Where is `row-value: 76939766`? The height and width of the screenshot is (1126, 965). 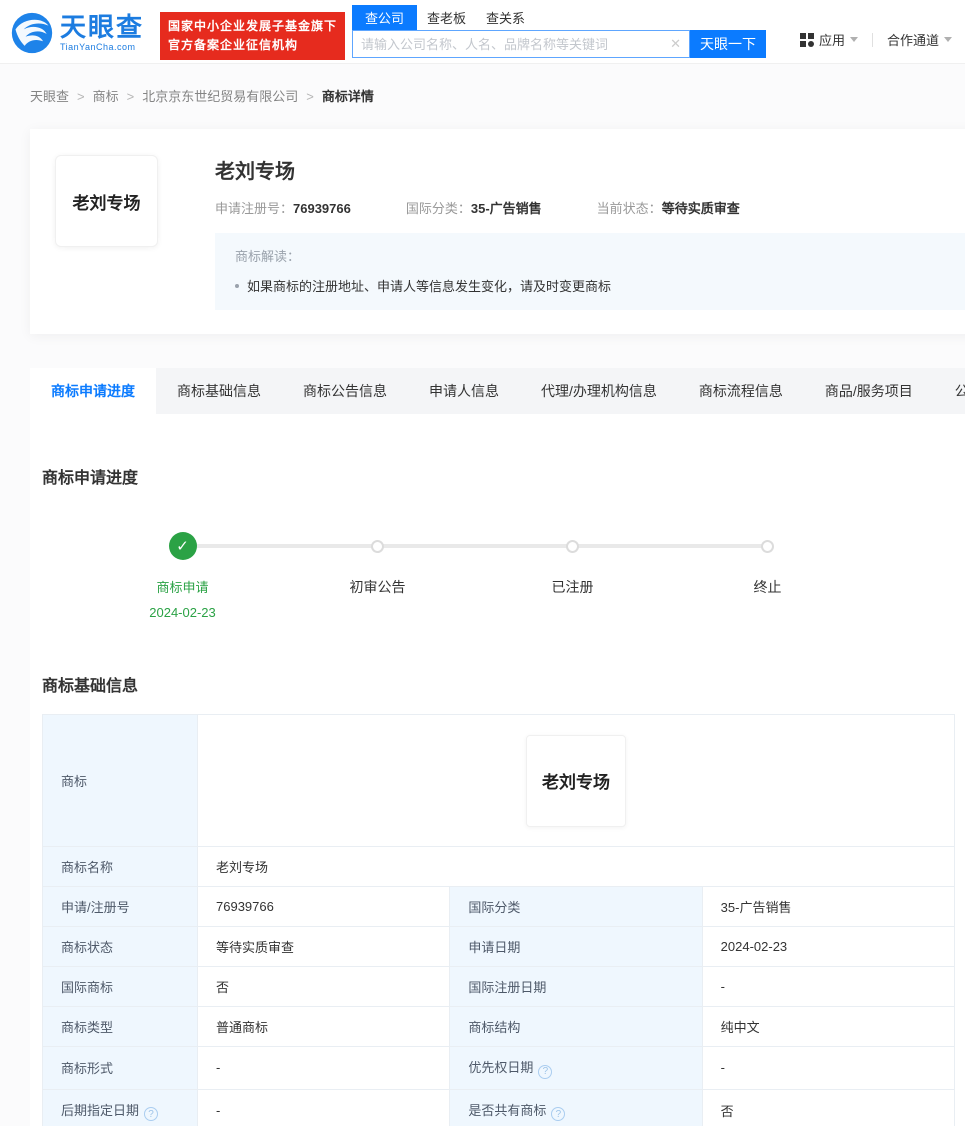 row-value: 76939766 is located at coordinates (323, 906).